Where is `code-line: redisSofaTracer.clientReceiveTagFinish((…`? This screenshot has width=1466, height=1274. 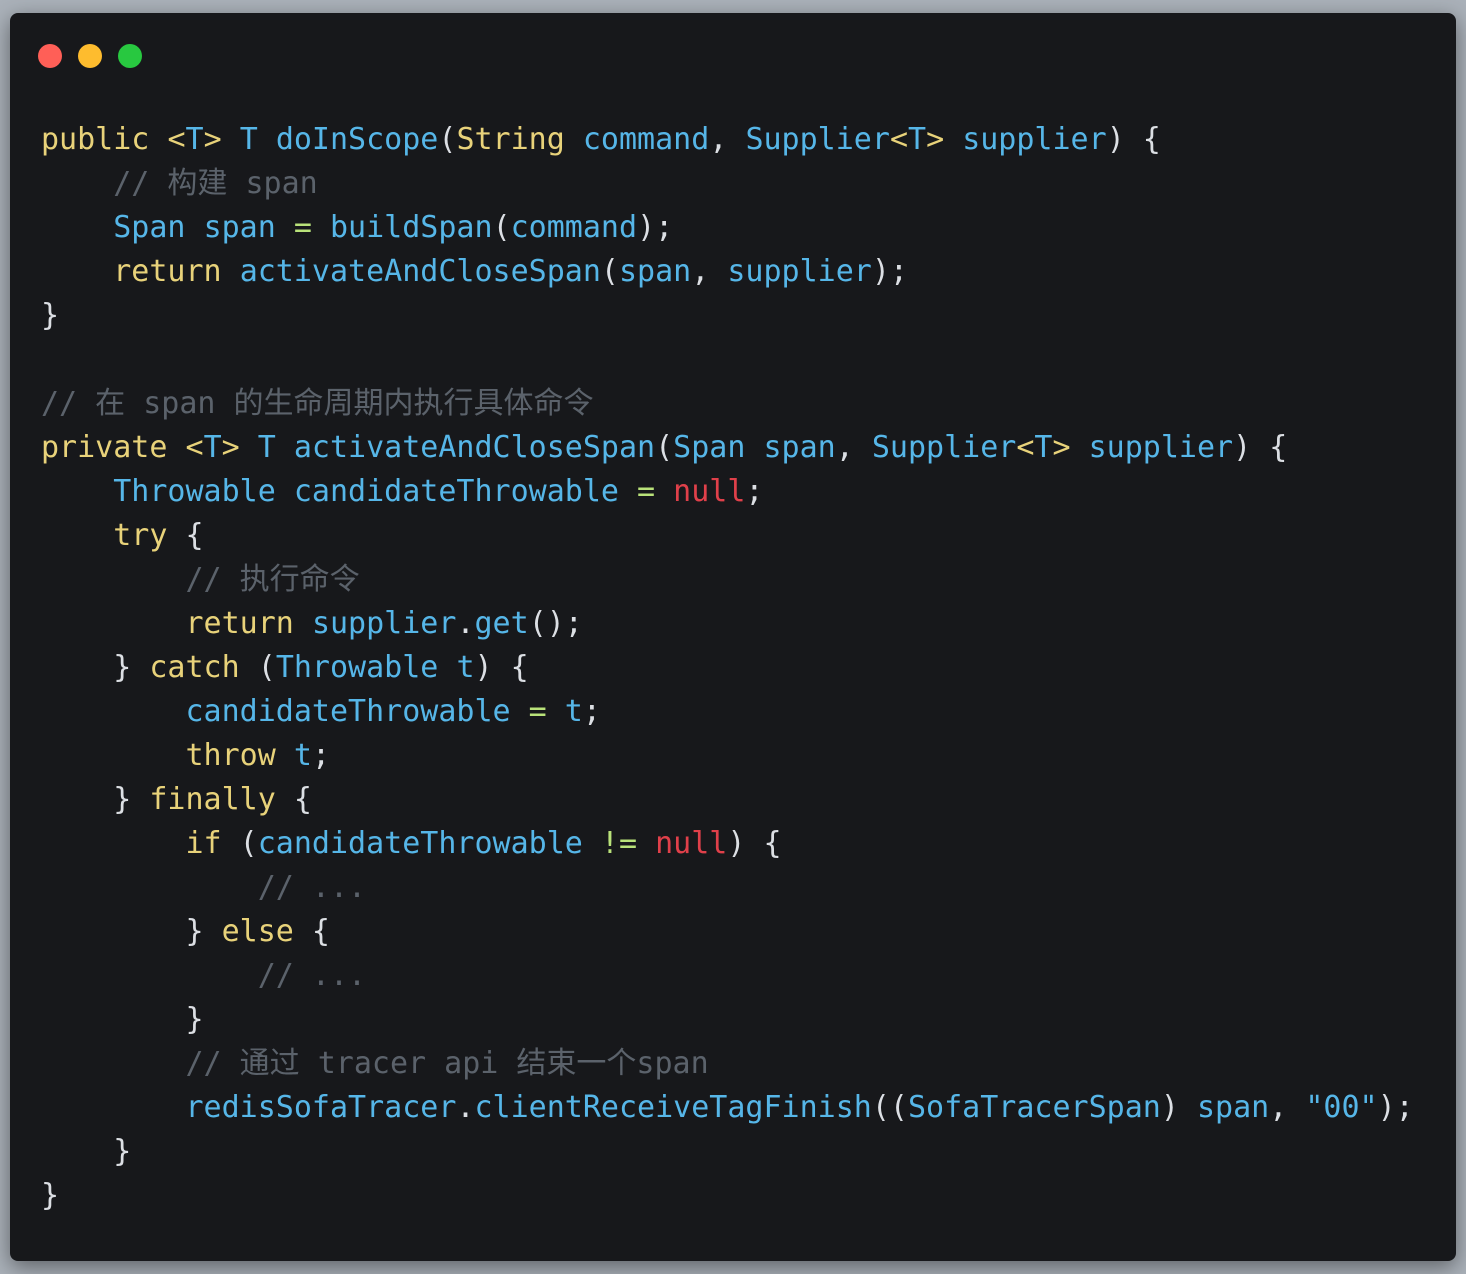 code-line: redisSofaTracer.clientReceiveTagFinish((… is located at coordinates (727, 1108).